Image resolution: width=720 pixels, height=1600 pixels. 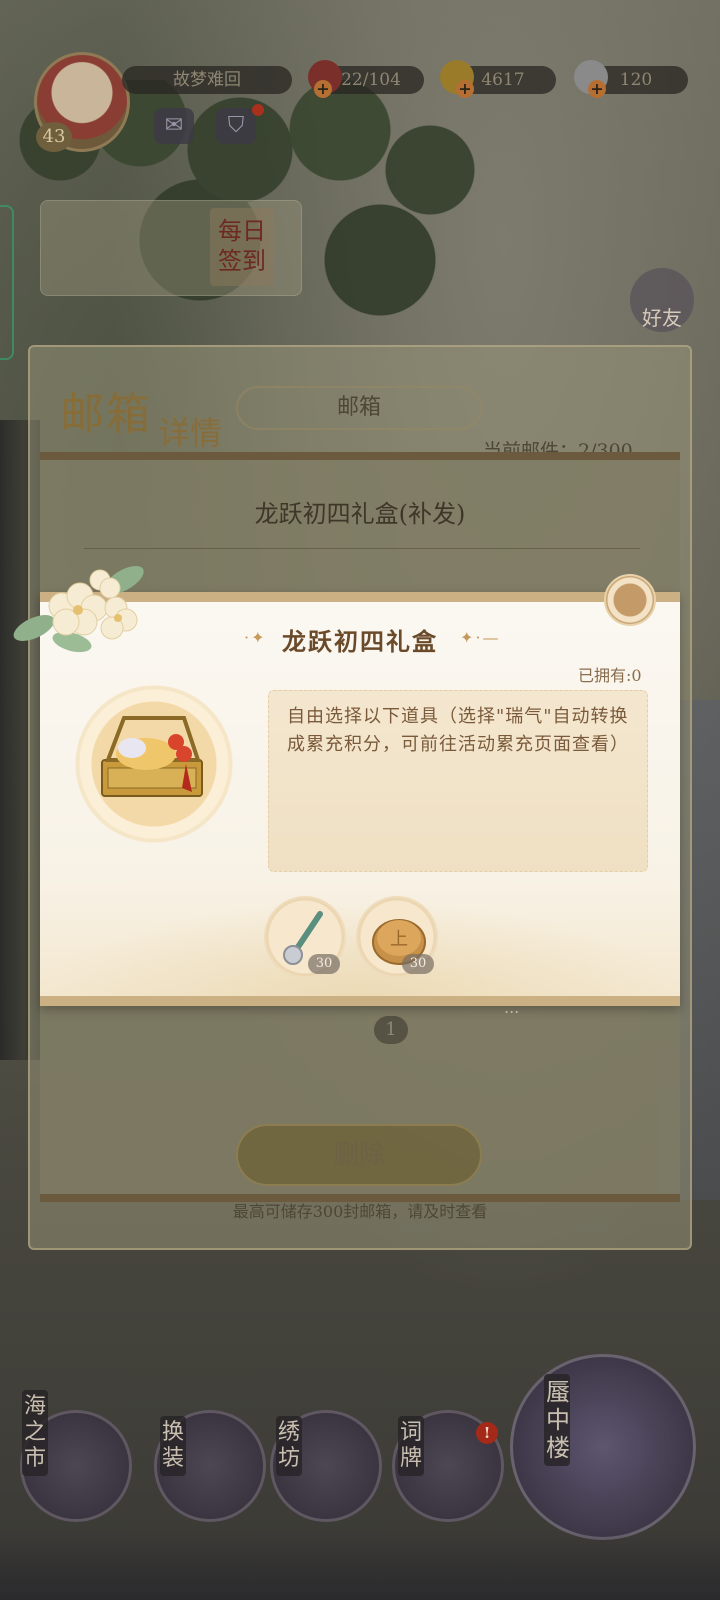 I want to click on attachment-count: 1, so click(x=391, y=1030).